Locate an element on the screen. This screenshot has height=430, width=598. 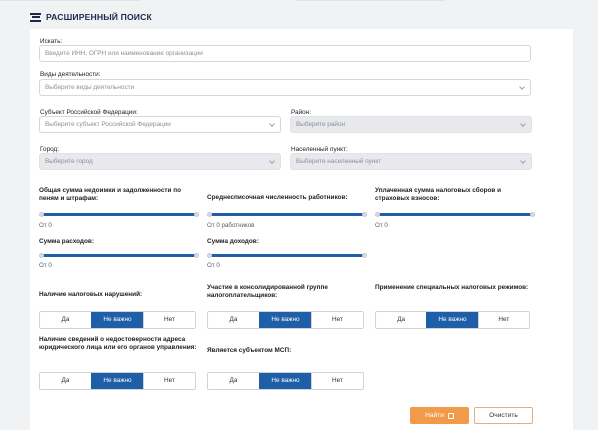
city-select: Выберите город is located at coordinates (160, 161).